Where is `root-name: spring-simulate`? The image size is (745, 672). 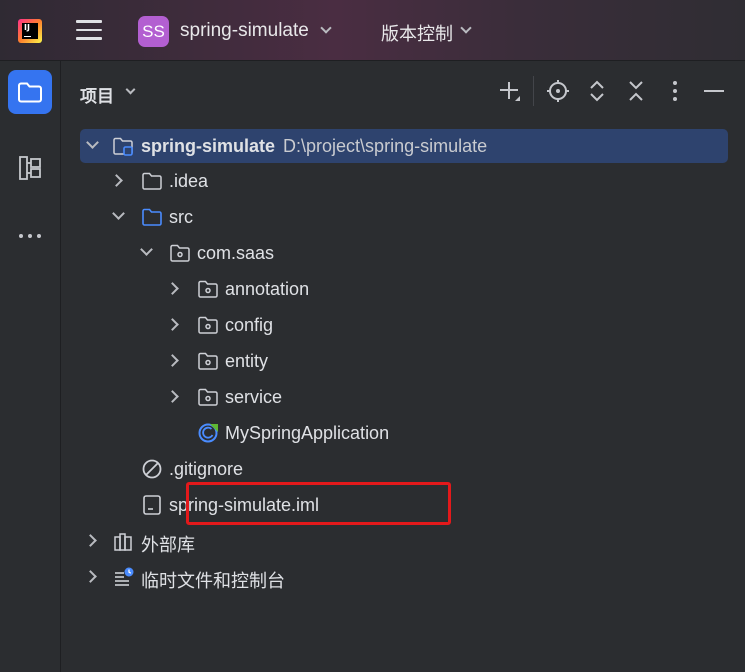 root-name: spring-simulate is located at coordinates (208, 146).